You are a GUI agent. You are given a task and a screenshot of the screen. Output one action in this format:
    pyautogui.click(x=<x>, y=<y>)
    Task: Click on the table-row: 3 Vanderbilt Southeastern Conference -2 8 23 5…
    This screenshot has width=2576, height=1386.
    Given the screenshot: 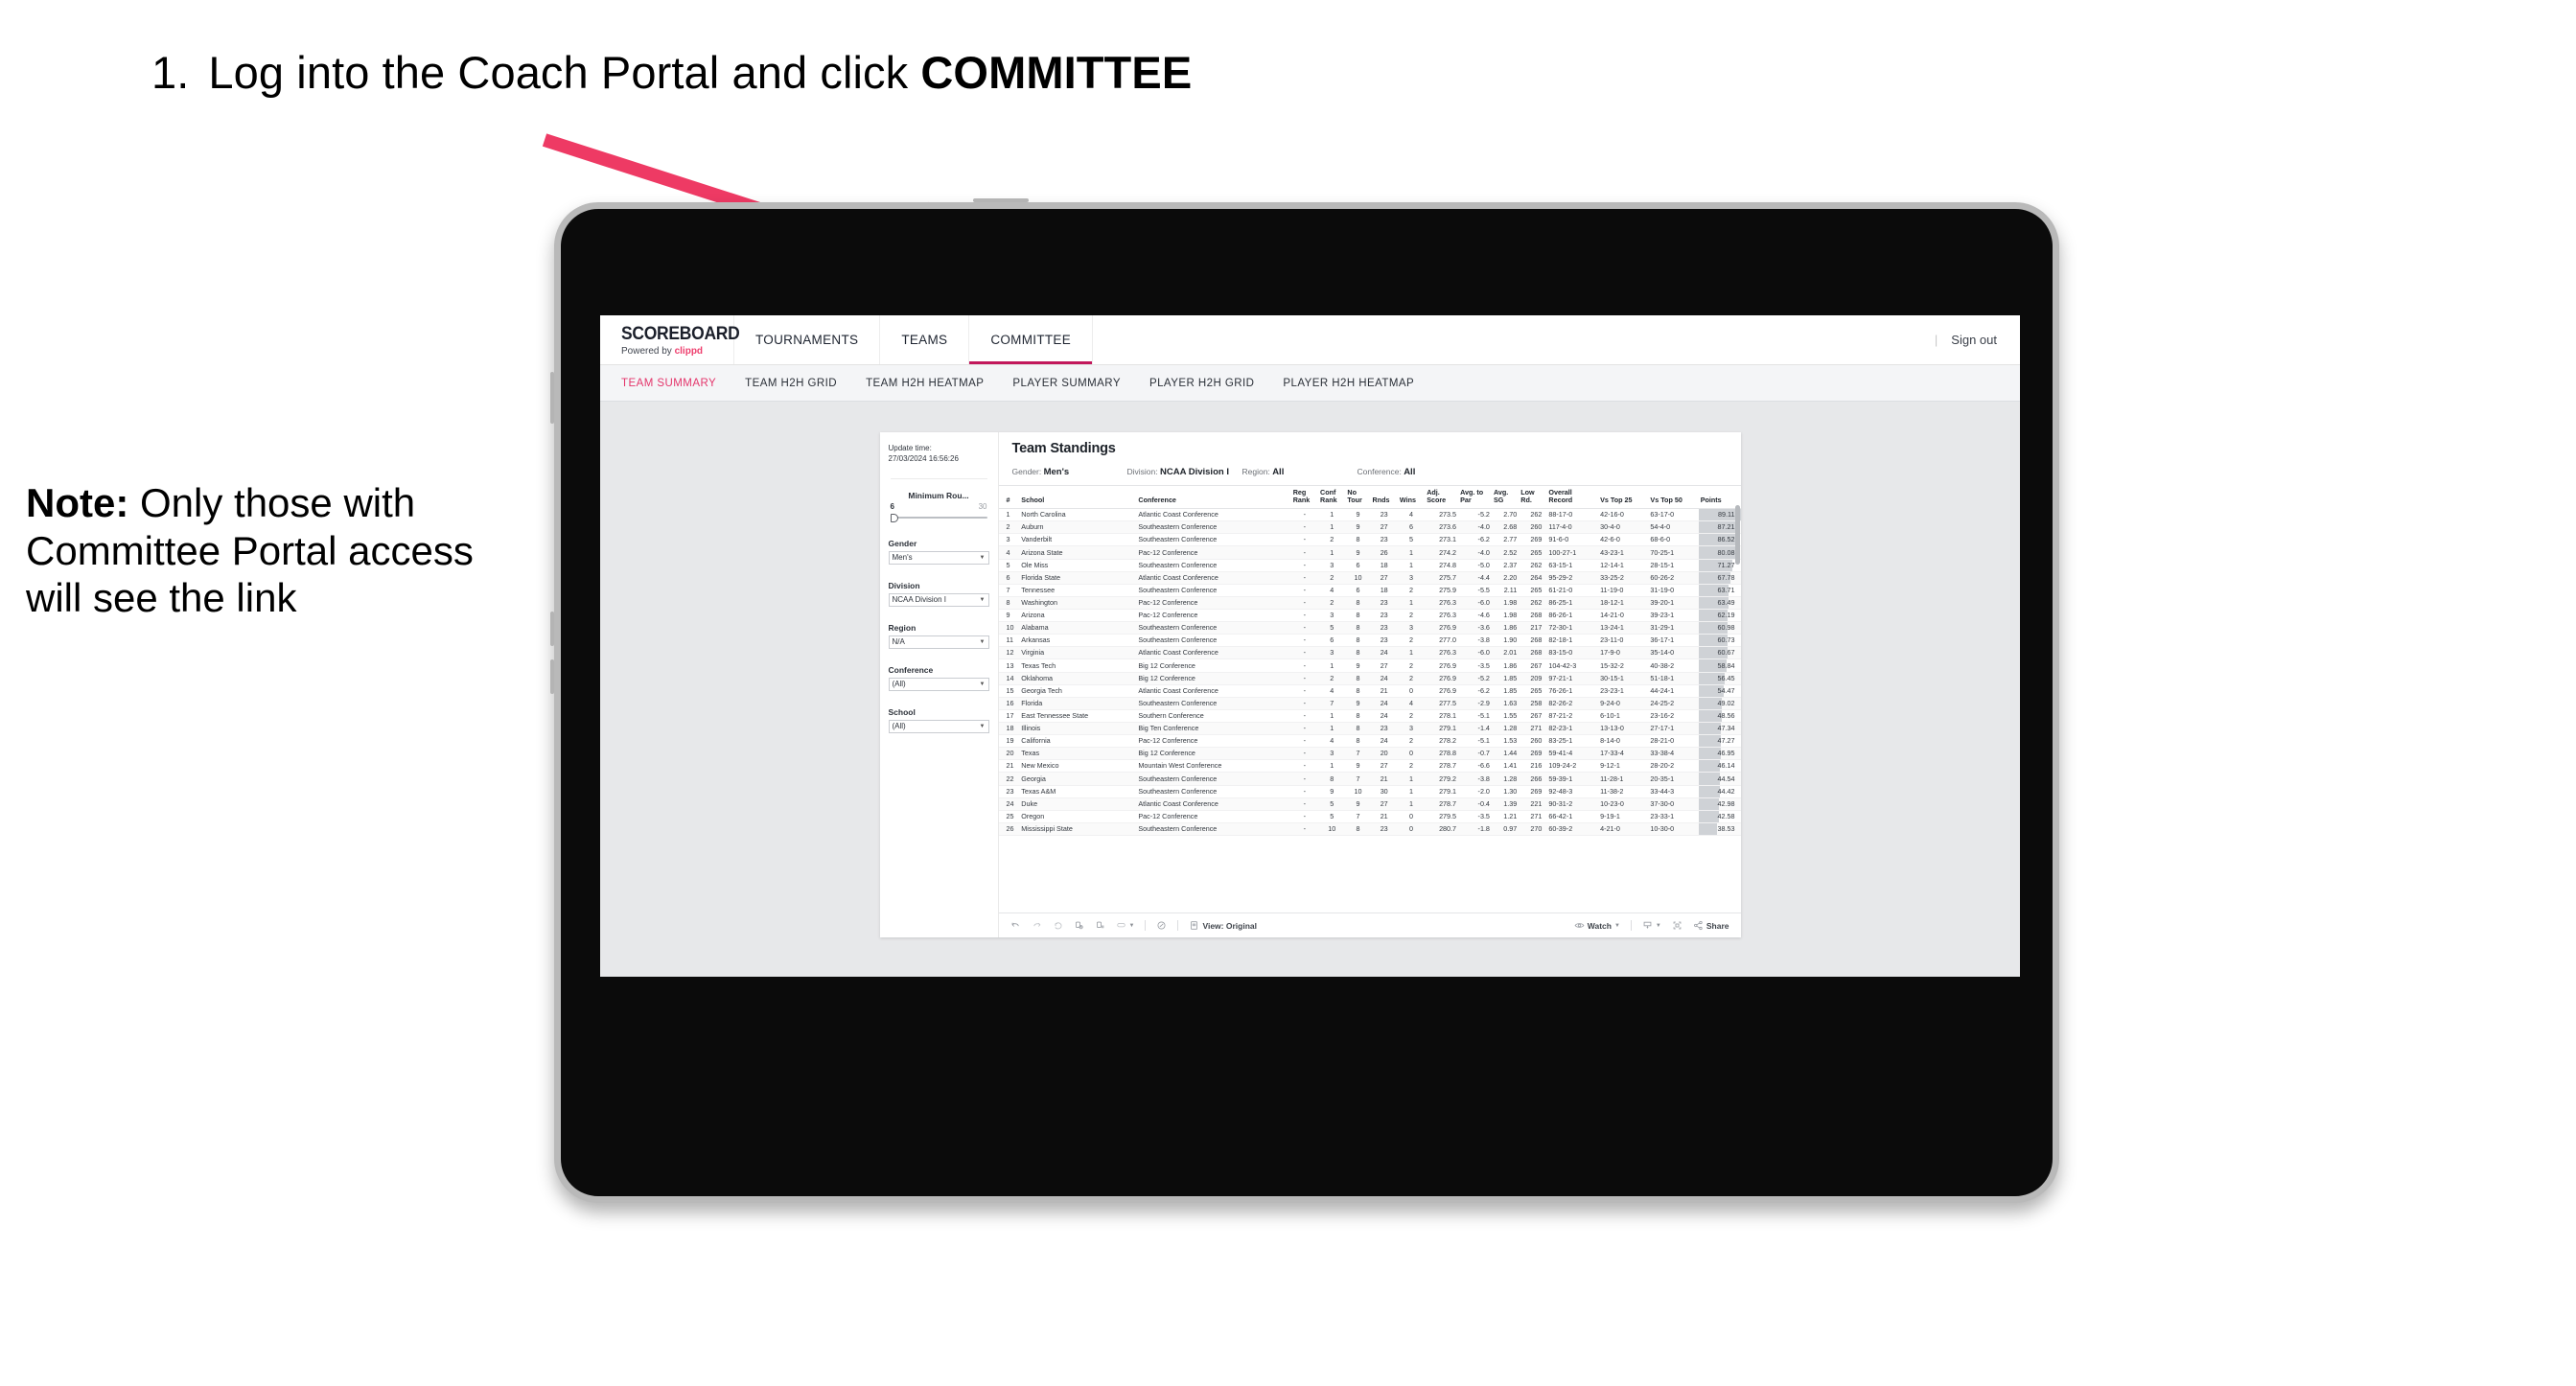 What is the action you would take?
    pyautogui.click(x=1370, y=540)
    